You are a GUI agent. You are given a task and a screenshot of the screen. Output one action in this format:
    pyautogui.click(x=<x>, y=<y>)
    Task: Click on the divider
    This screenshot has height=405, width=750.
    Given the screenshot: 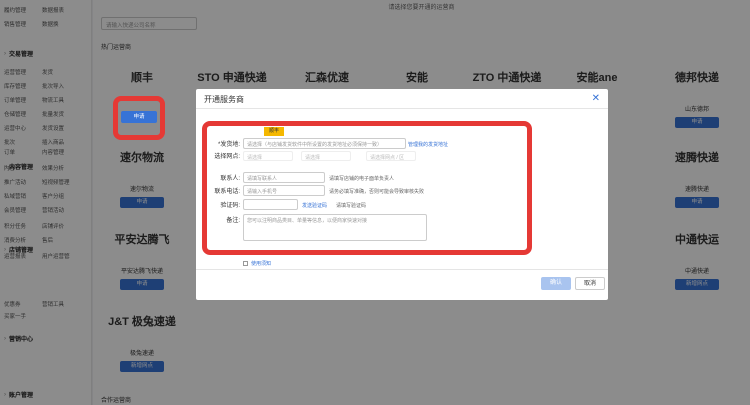 What is the action you would take?
    pyautogui.click(x=402, y=108)
    